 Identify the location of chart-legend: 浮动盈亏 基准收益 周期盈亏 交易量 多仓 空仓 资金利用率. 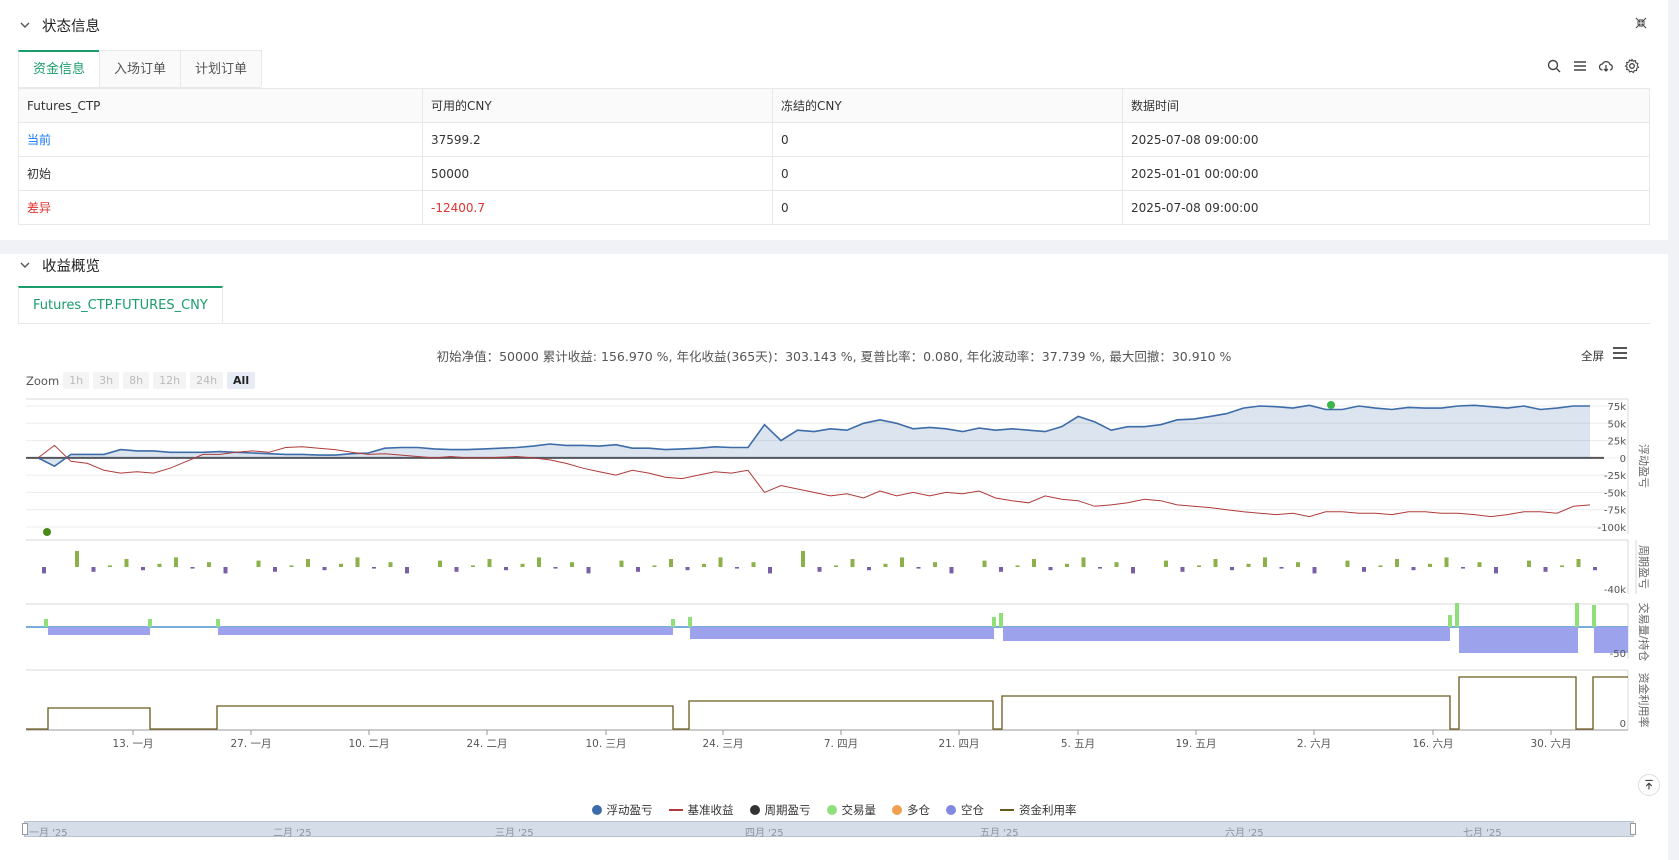
(834, 810).